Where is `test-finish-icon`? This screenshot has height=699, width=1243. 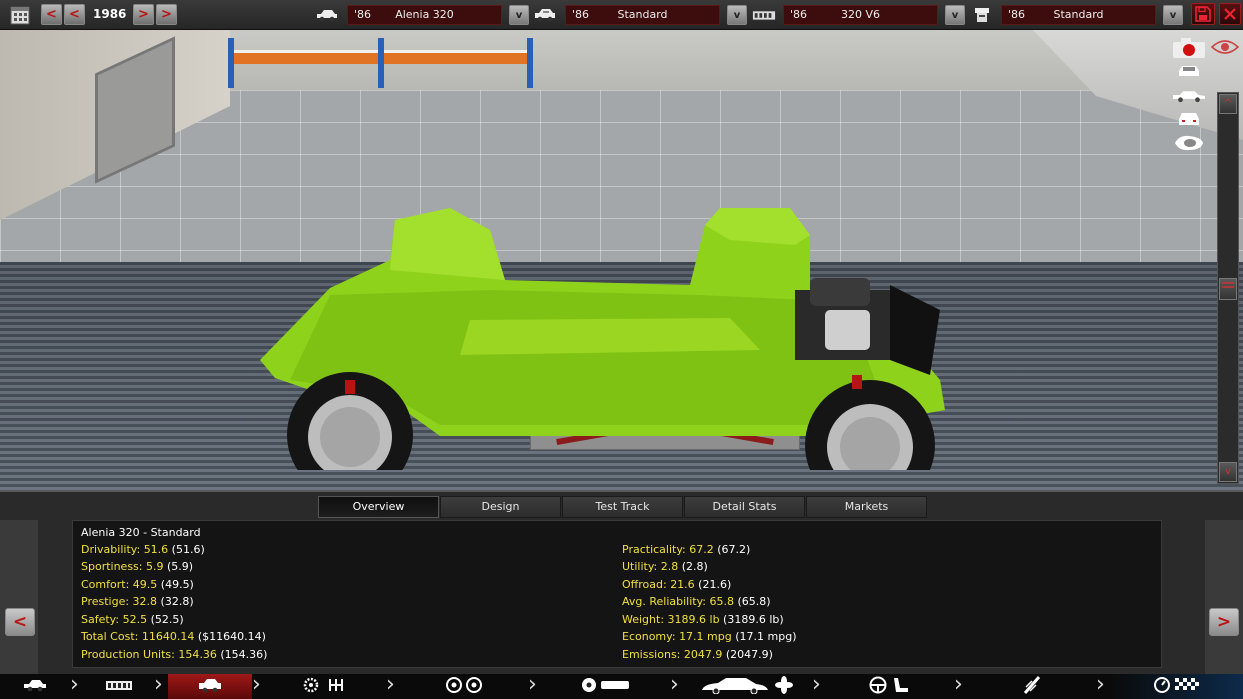 test-finish-icon is located at coordinates (1177, 686).